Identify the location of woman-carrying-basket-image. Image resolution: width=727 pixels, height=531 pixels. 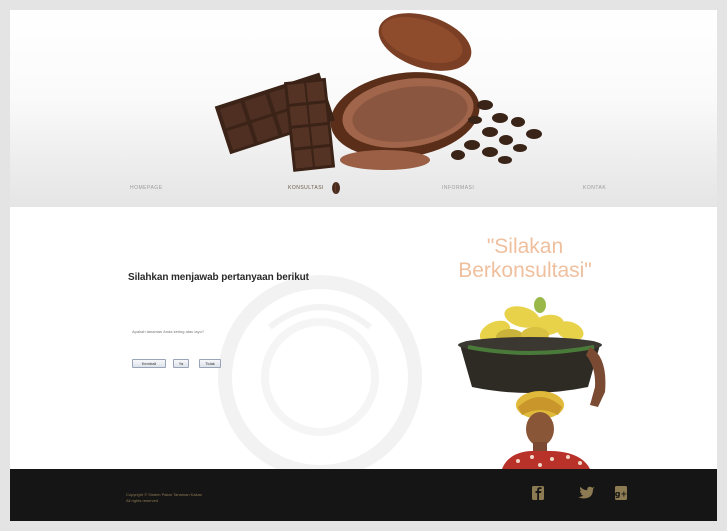
(532, 383).